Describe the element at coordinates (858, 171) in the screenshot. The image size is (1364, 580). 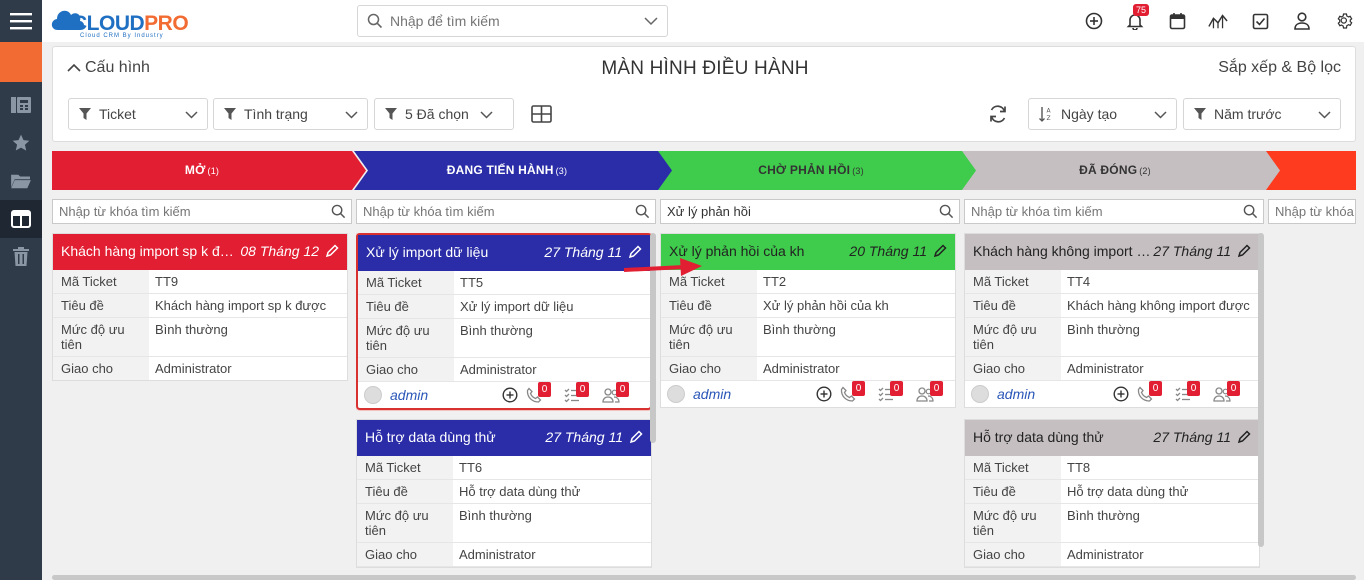
I see `stage-waiting-count: (3)` at that location.